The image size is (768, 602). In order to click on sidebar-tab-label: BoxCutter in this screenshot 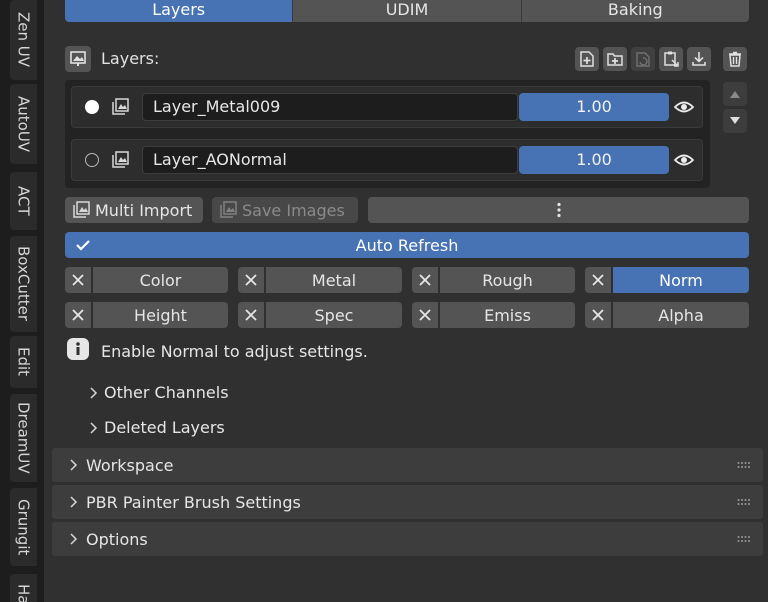, I will do `click(23, 284)`.